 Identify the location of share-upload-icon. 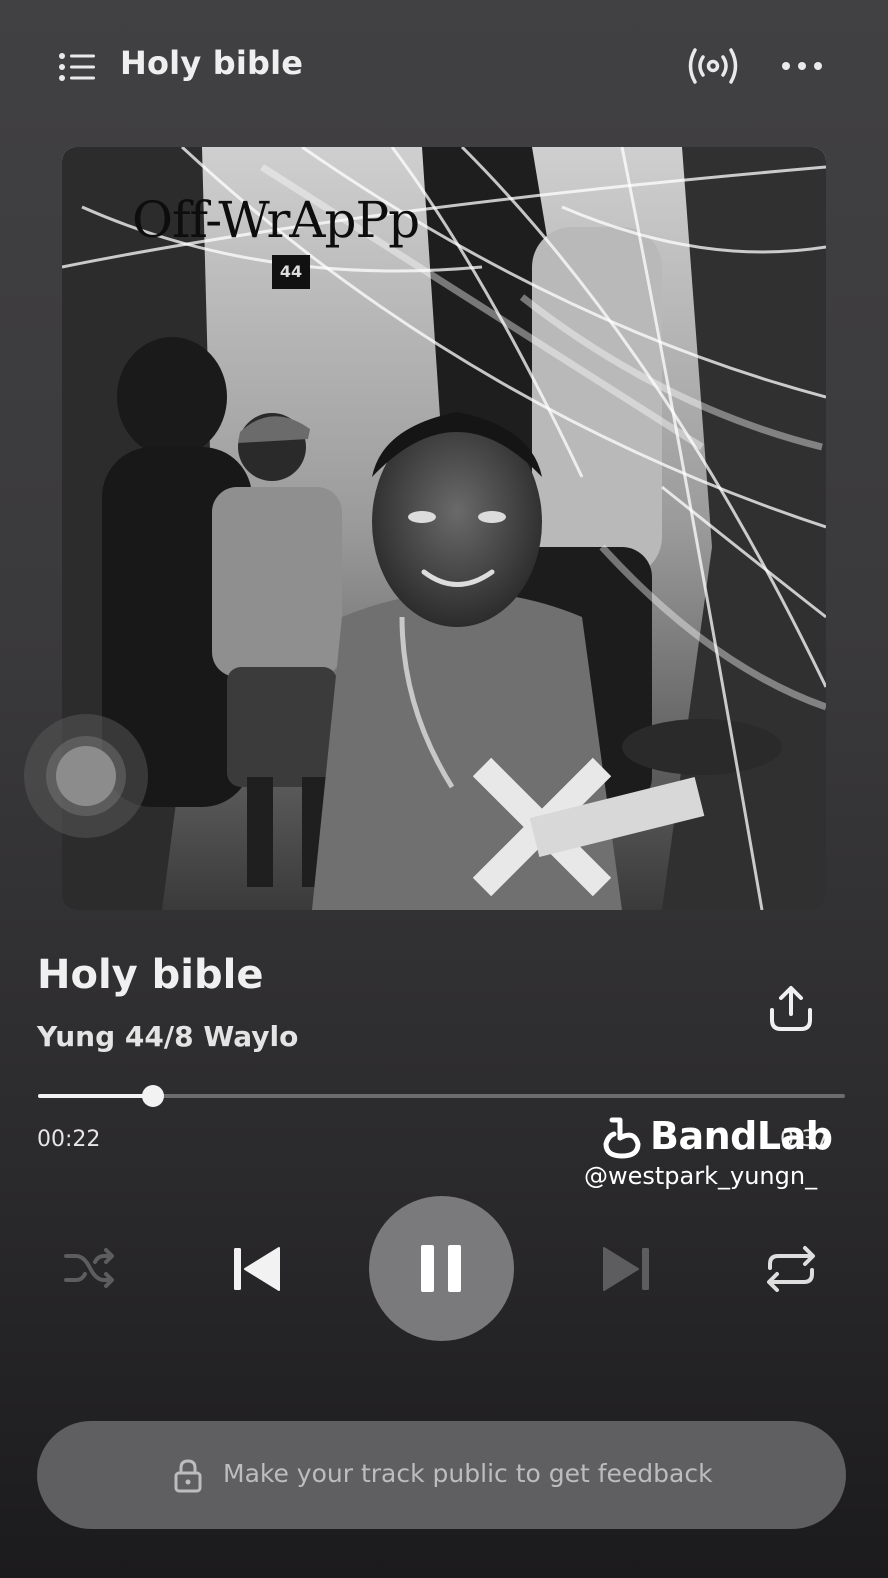
(791, 1008).